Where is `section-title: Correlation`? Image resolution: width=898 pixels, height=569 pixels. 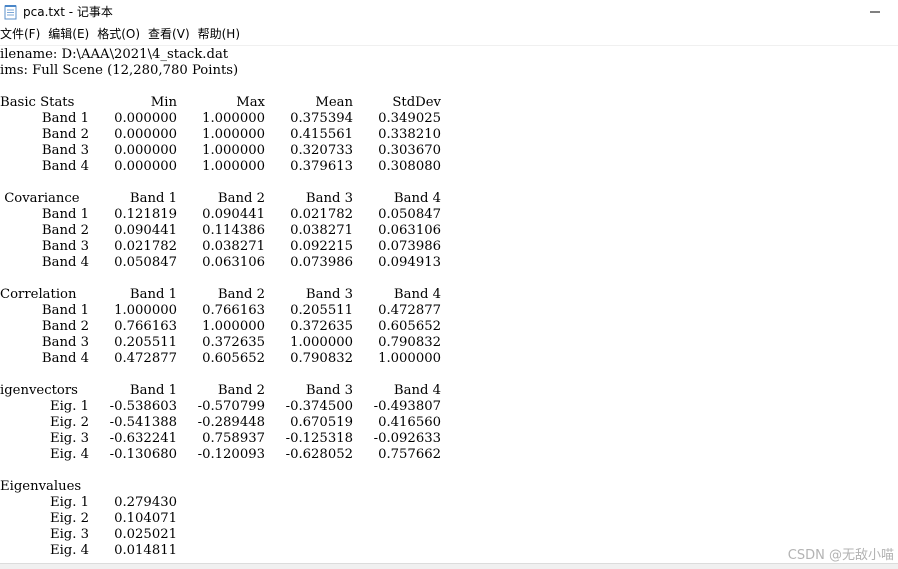 section-title: Correlation is located at coordinates (38, 294).